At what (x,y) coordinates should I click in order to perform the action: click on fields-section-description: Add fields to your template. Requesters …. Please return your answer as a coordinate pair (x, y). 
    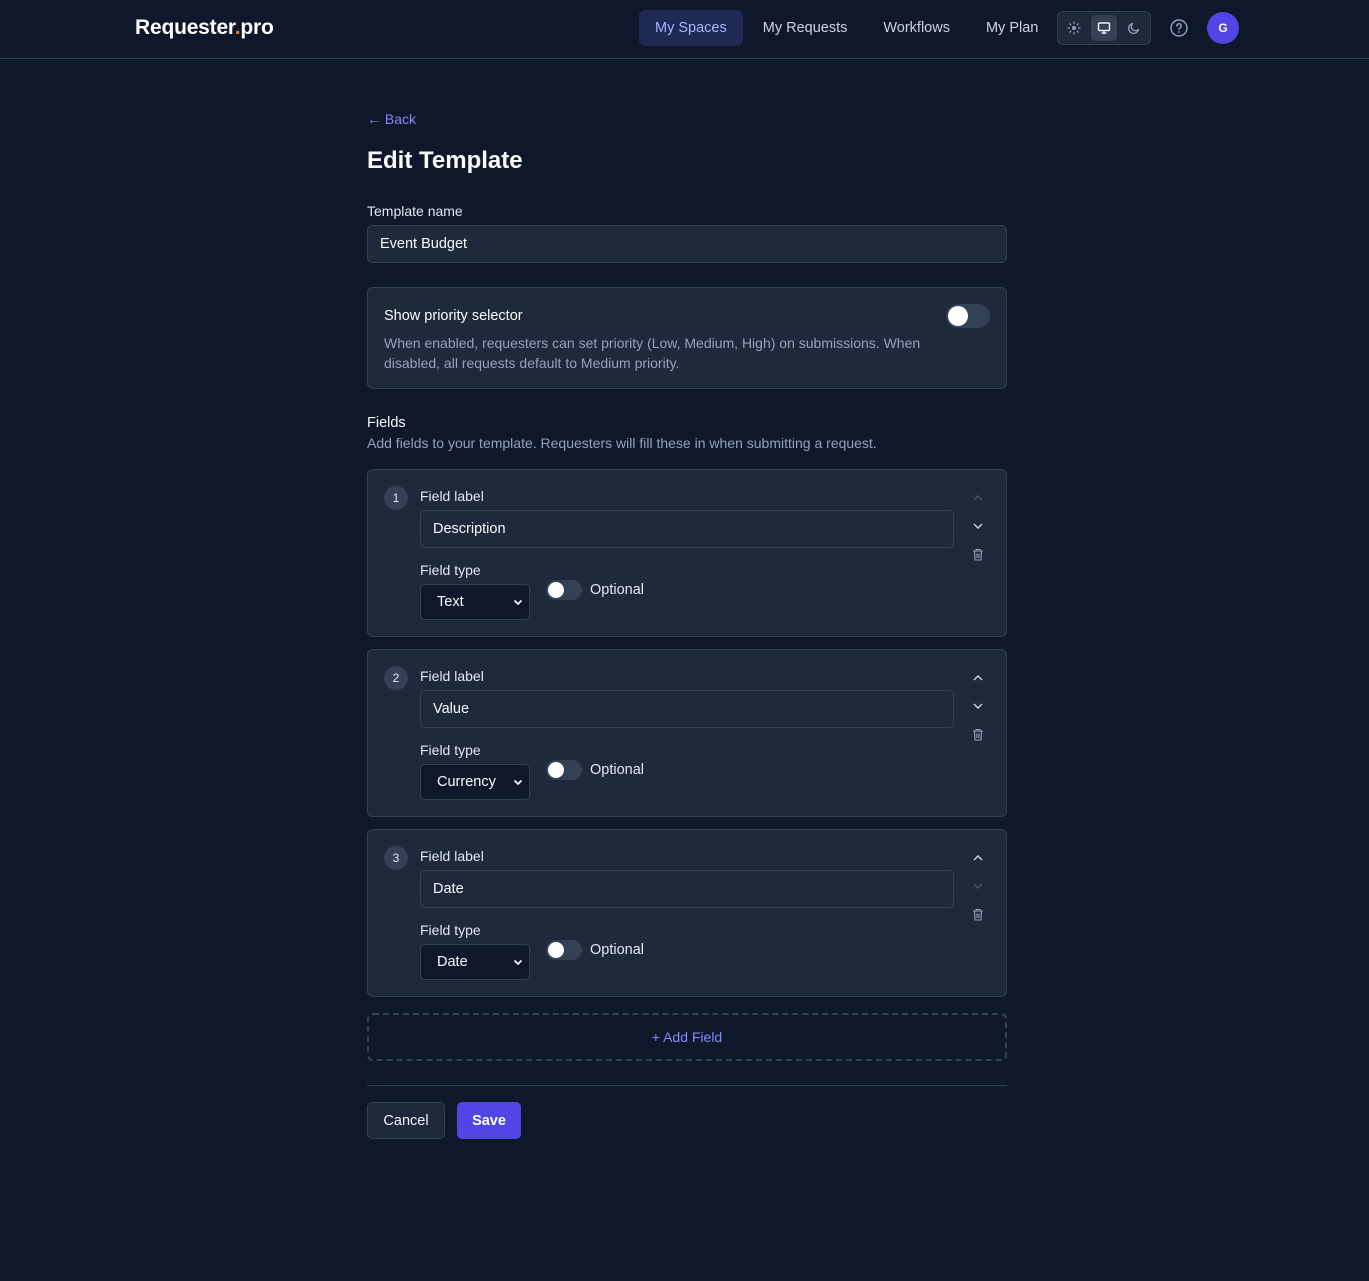
    Looking at the image, I should click on (622, 443).